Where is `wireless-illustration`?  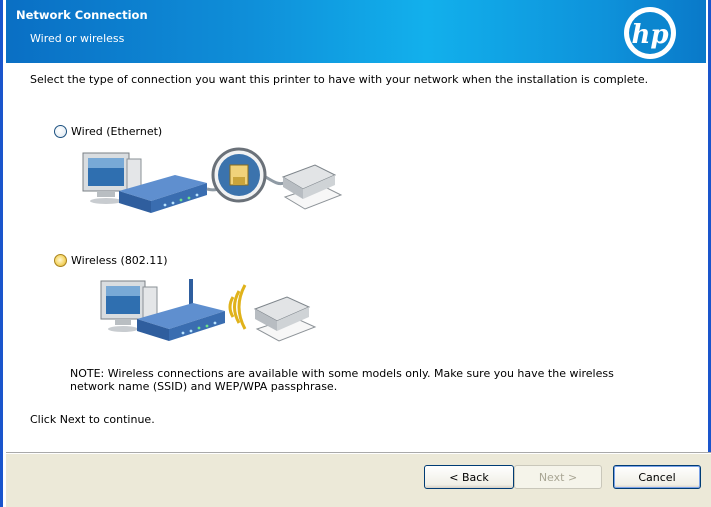 wireless-illustration is located at coordinates (208, 310).